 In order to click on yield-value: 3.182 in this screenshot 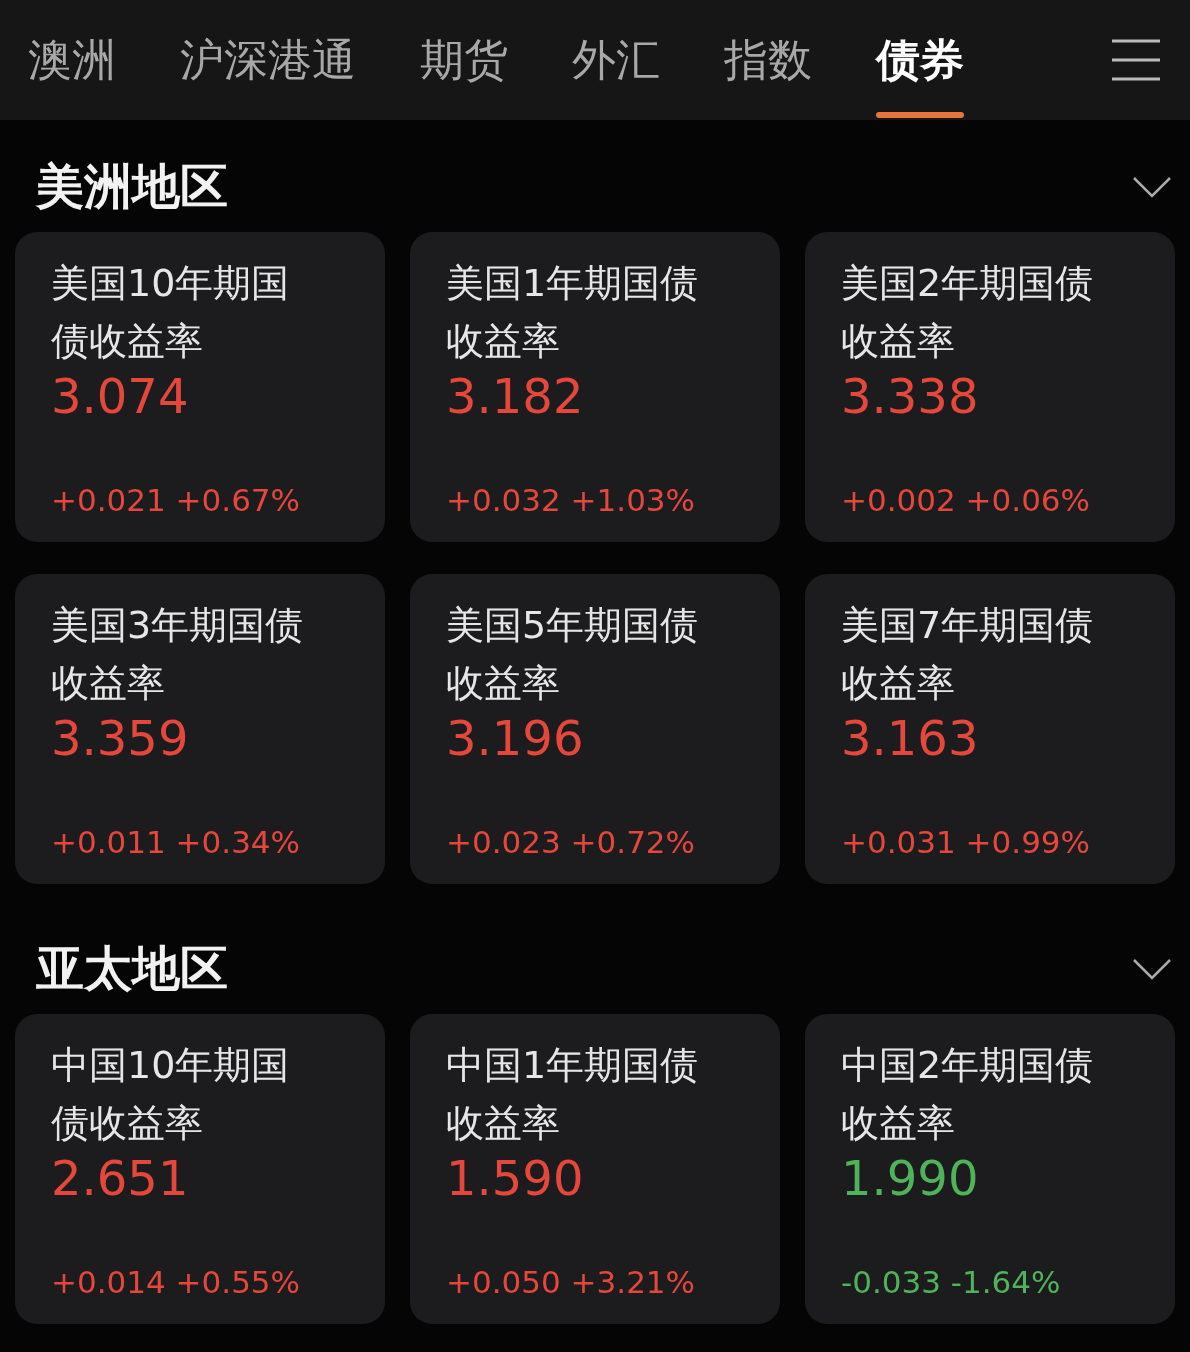, I will do `click(515, 396)`.